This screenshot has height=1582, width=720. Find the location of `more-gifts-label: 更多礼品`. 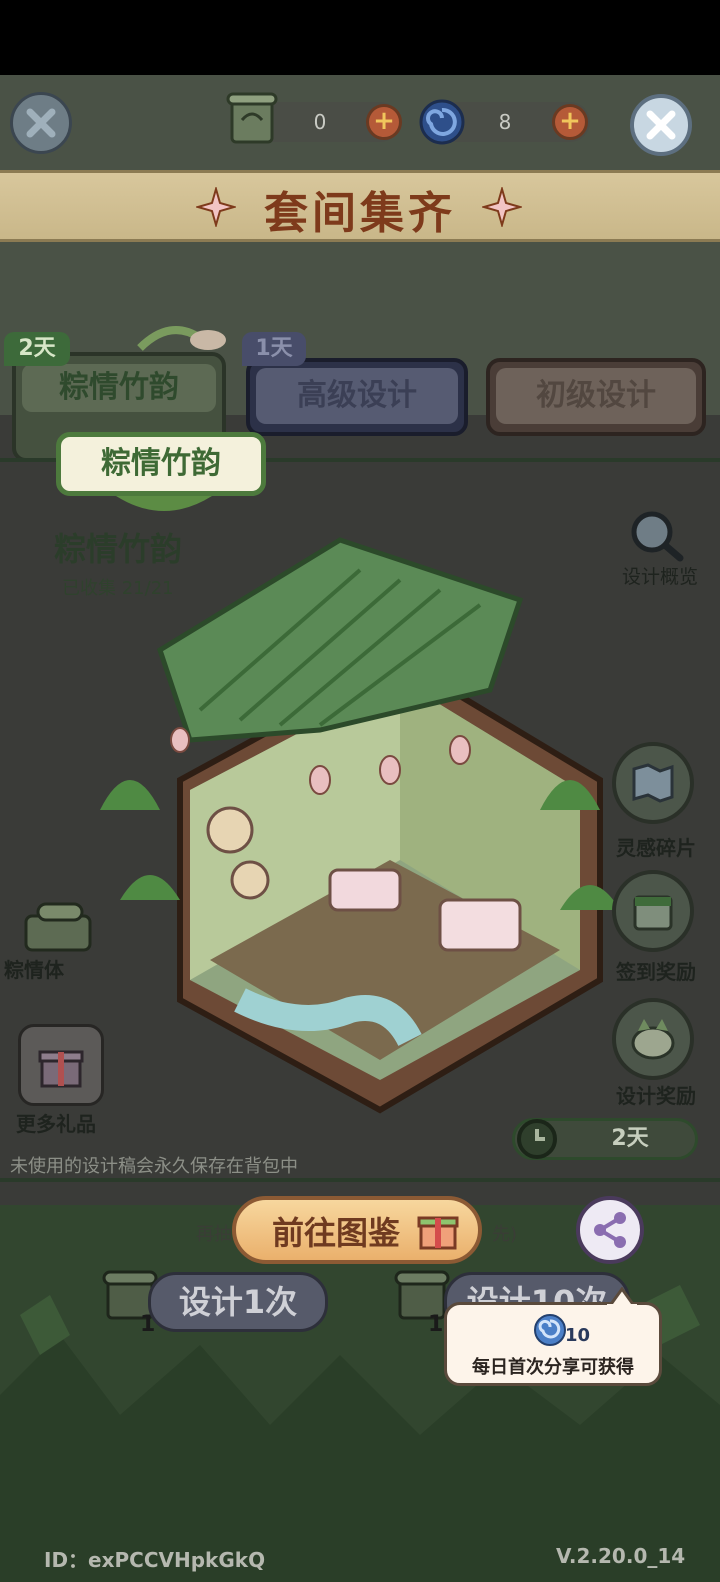

more-gifts-label: 更多礼品 is located at coordinates (56, 1124).